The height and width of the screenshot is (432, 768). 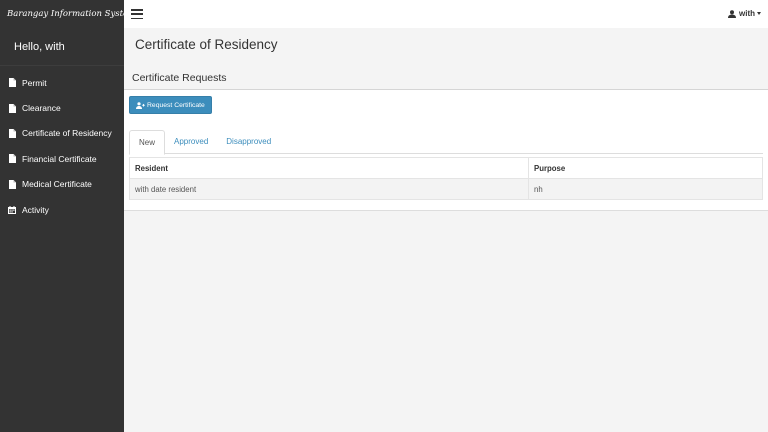 I want to click on column-header-resident: Resident, so click(x=329, y=168).